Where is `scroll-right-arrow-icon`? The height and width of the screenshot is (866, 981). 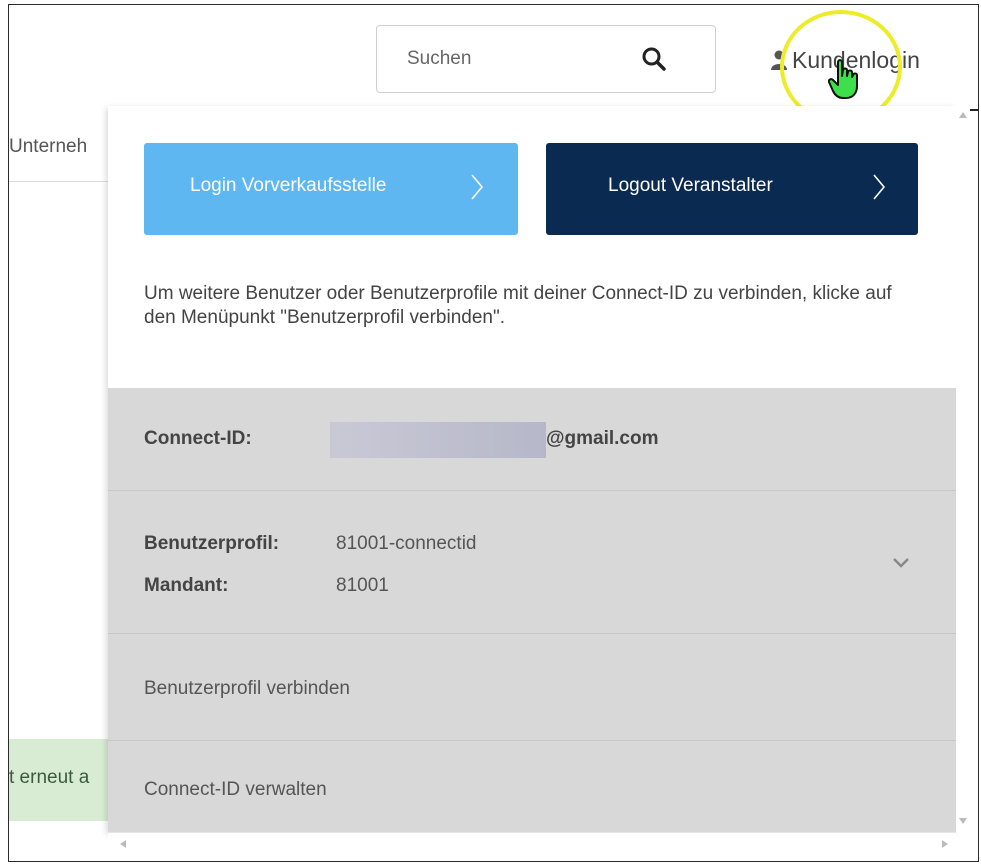
scroll-right-arrow-icon is located at coordinates (945, 844).